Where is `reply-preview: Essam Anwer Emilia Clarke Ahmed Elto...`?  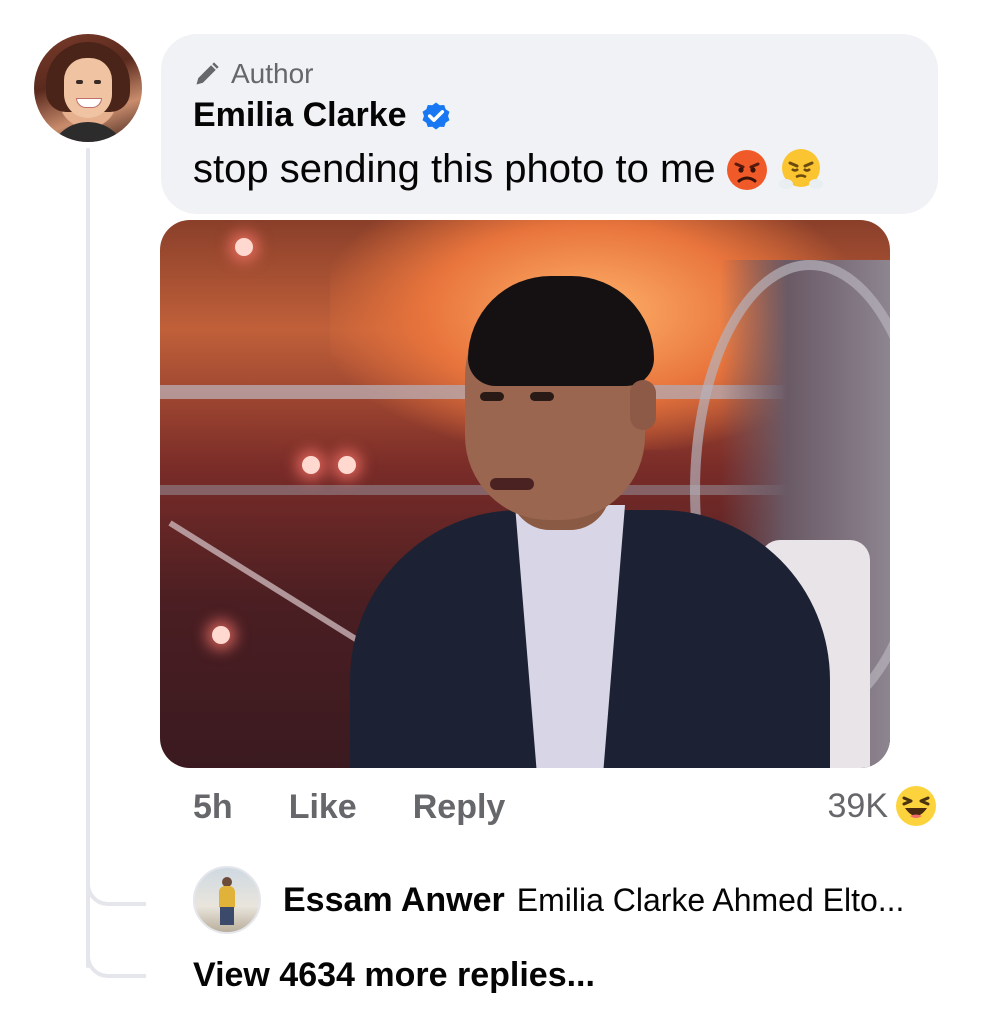
reply-preview: Essam Anwer Emilia Clarke Ahmed Elto... is located at coordinates (548, 900).